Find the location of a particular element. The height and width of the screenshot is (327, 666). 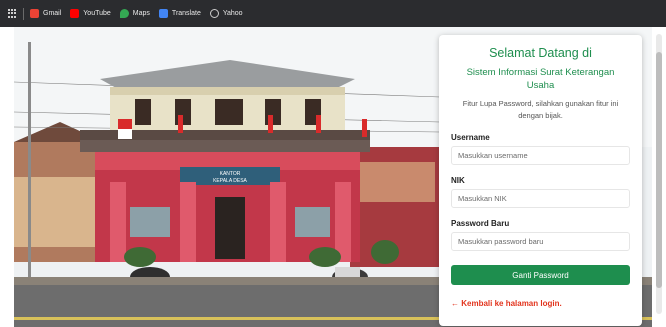

bookmark-label: YouTube is located at coordinates (97, 13).